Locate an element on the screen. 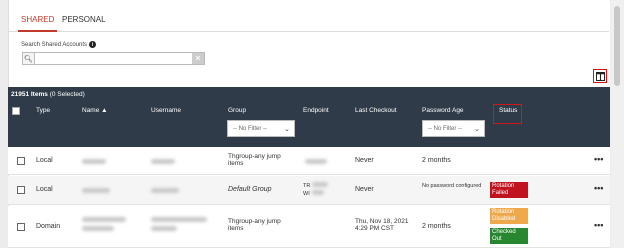 The image size is (624, 248). row-group: Default Group is located at coordinates (250, 189).